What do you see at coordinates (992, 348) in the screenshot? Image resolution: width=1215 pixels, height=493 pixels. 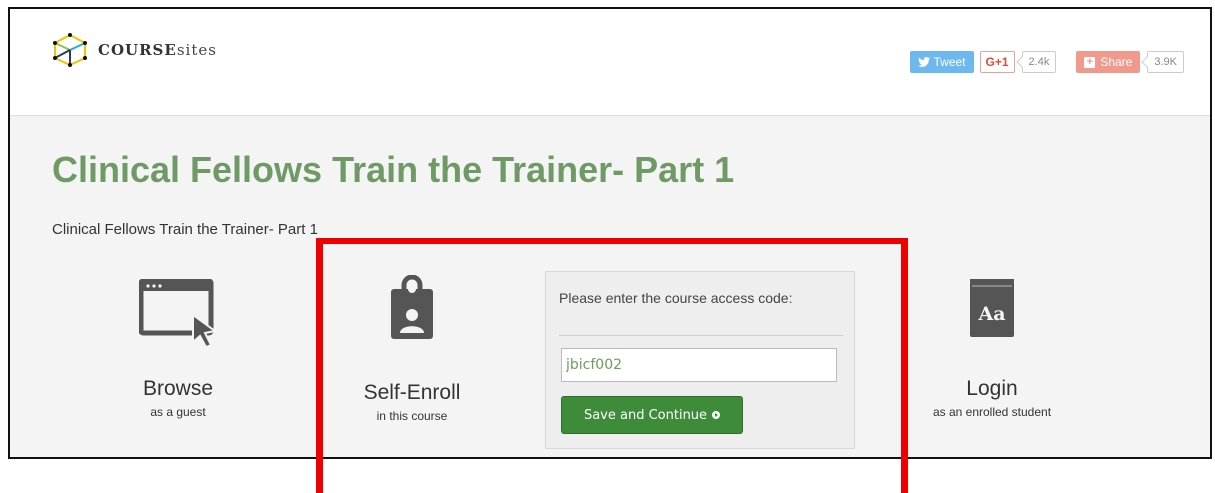 I see `login-option: Aa Login as an enrolled student` at bounding box center [992, 348].